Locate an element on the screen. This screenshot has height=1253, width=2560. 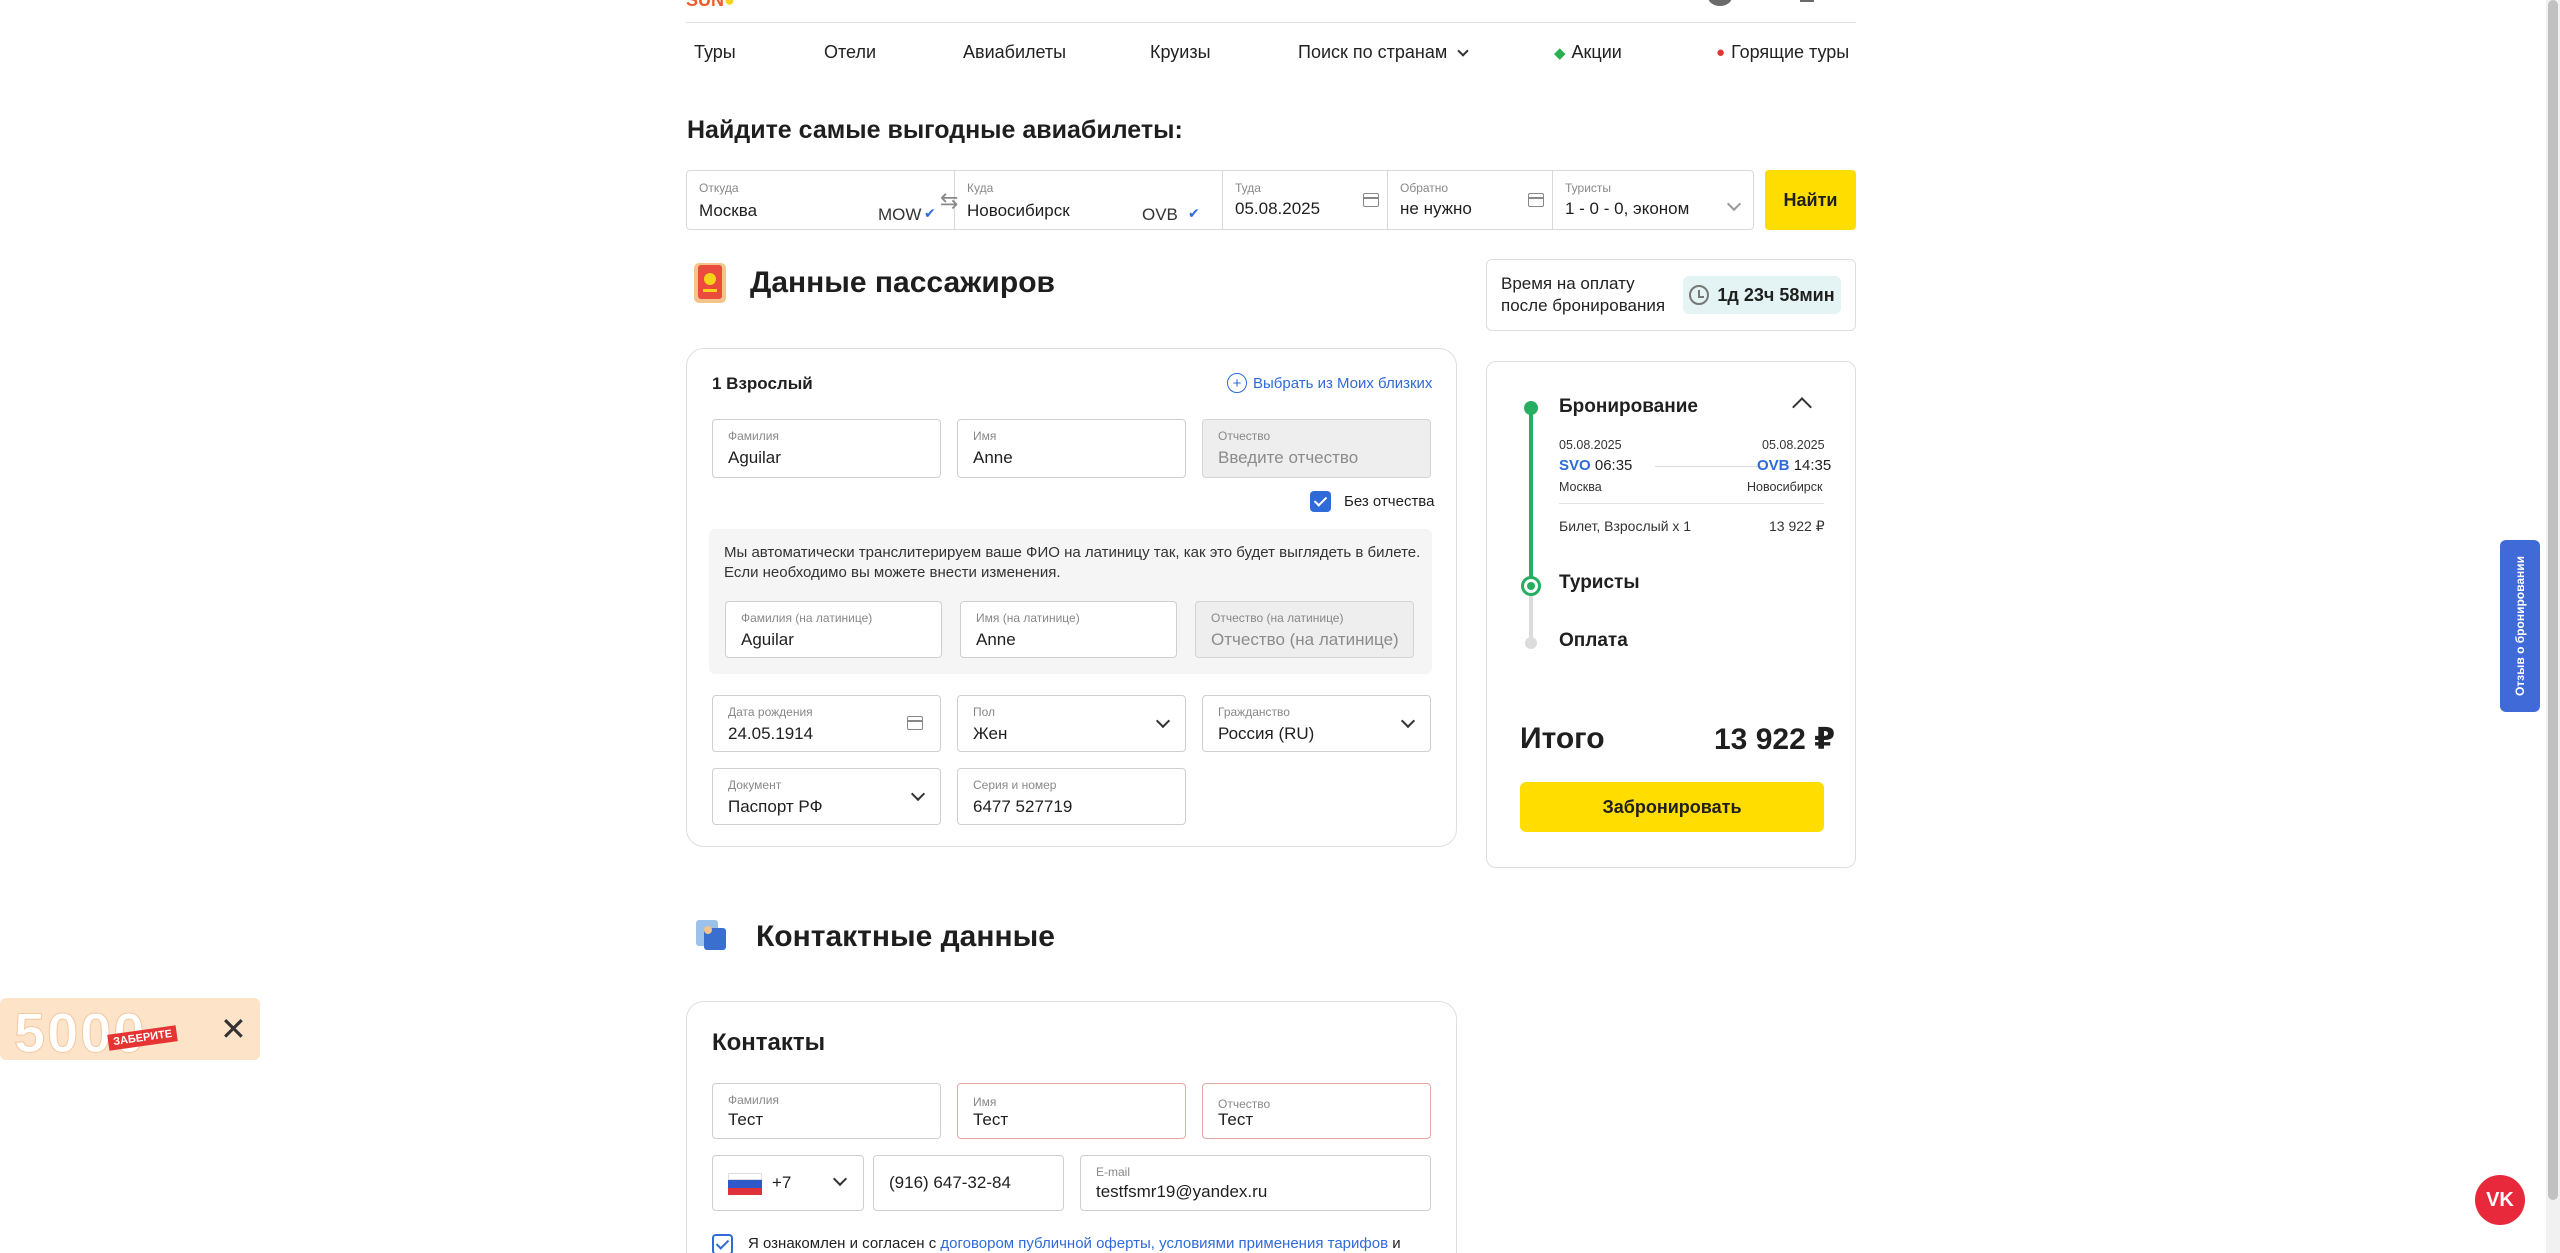
birthdate-field: Дата рождения 24.05.1914 is located at coordinates (826, 723).